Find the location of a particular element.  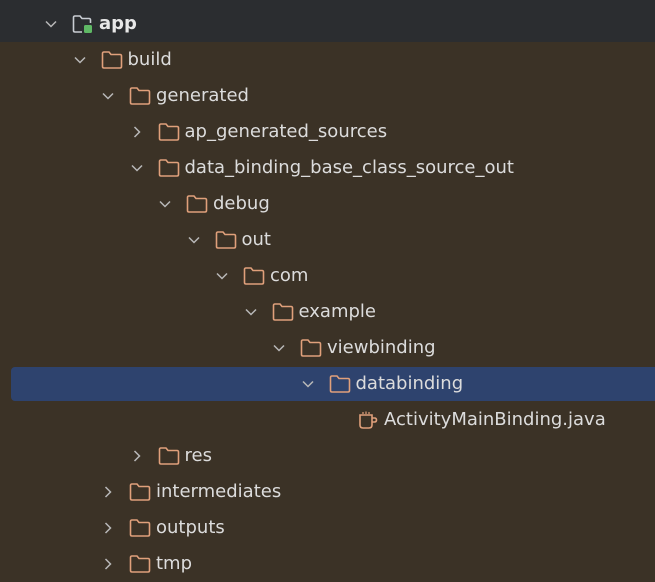

tree-item-label: example is located at coordinates (337, 311).